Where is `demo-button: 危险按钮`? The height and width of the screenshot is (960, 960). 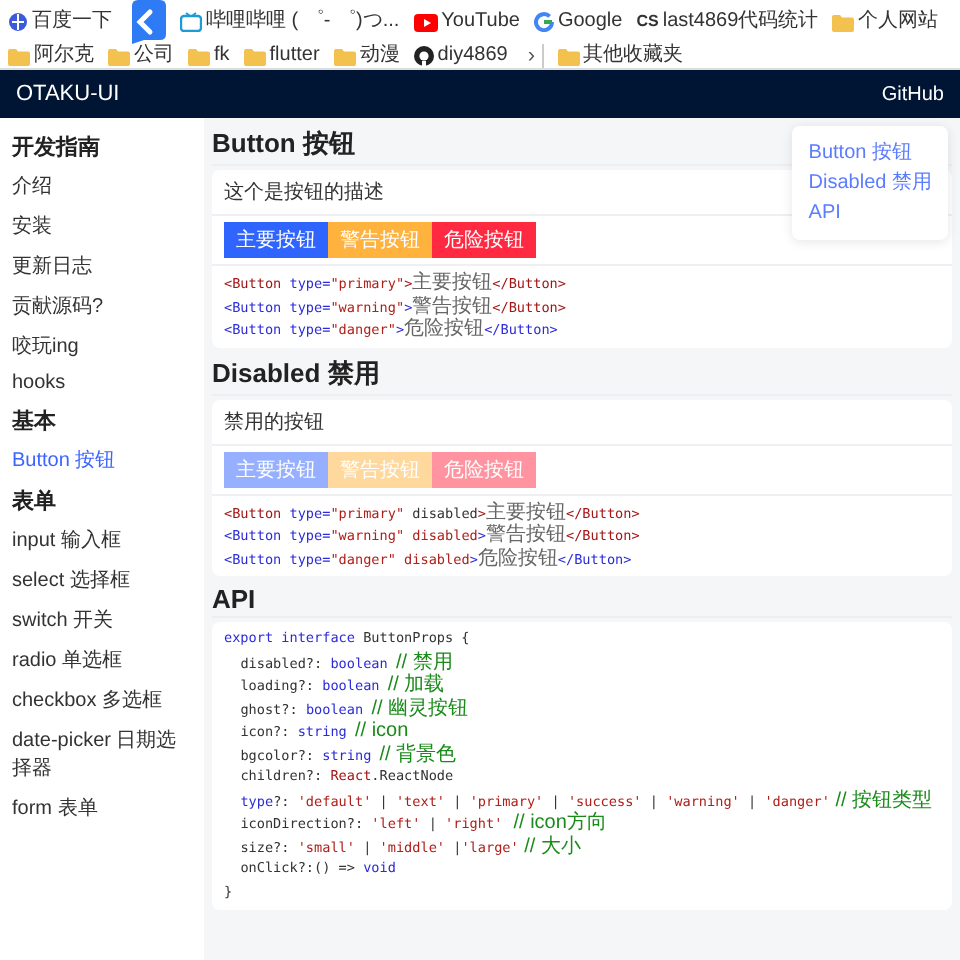 demo-button: 危险按钮 is located at coordinates (484, 240).